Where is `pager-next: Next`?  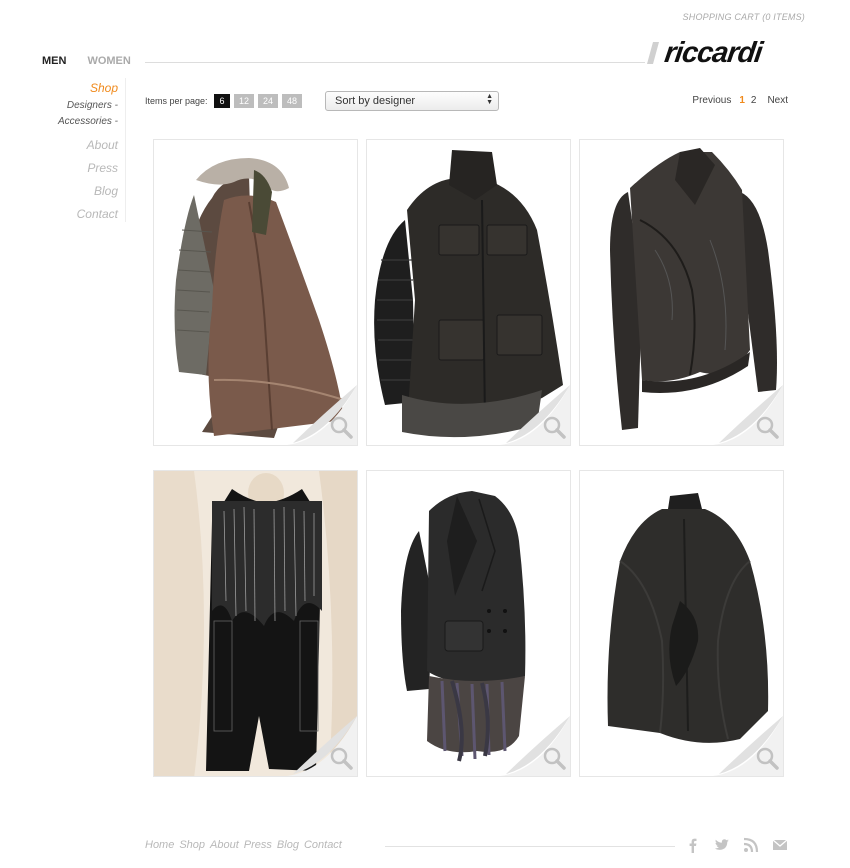
pager-next: Next is located at coordinates (777, 100).